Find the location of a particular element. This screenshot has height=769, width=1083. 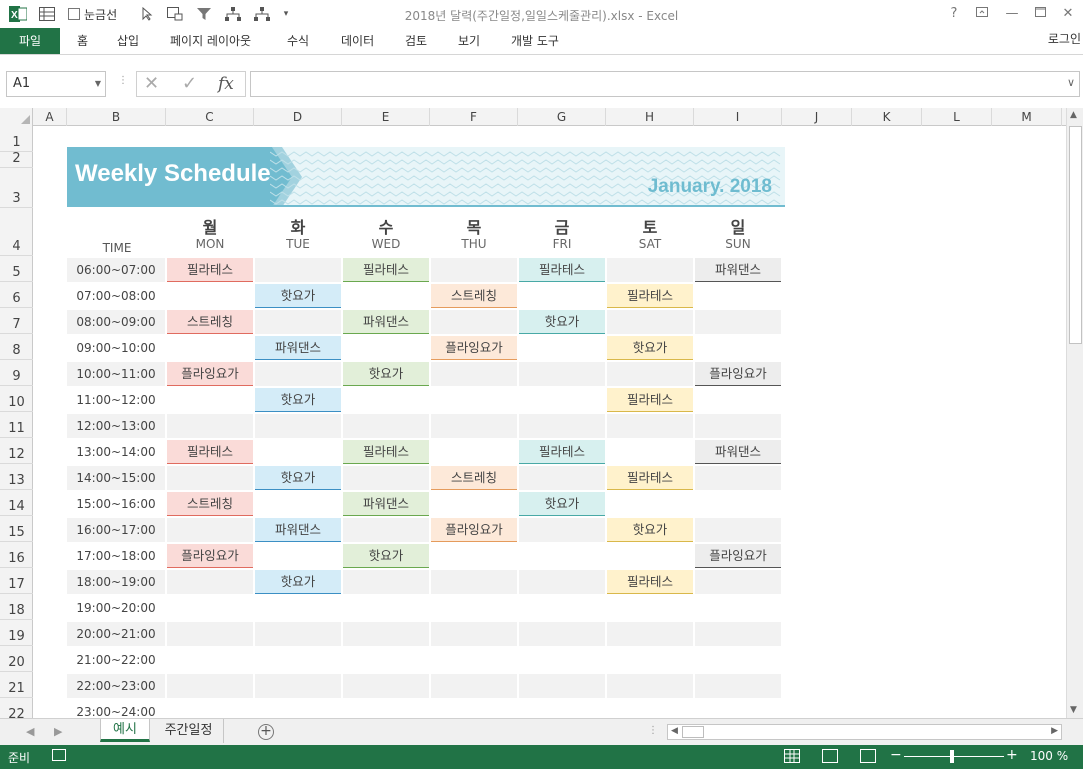

vertical-scrollbar: ▲ ▼ is located at coordinates (1074, 413).